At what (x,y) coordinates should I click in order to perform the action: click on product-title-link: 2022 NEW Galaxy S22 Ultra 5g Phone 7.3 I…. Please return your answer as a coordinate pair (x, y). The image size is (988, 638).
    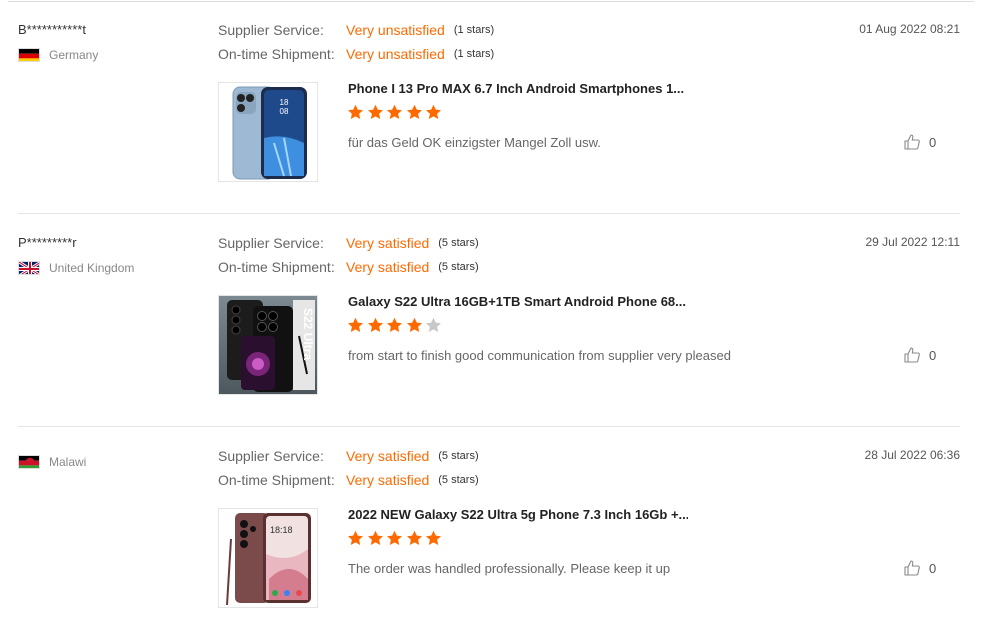
    Looking at the image, I should click on (518, 514).